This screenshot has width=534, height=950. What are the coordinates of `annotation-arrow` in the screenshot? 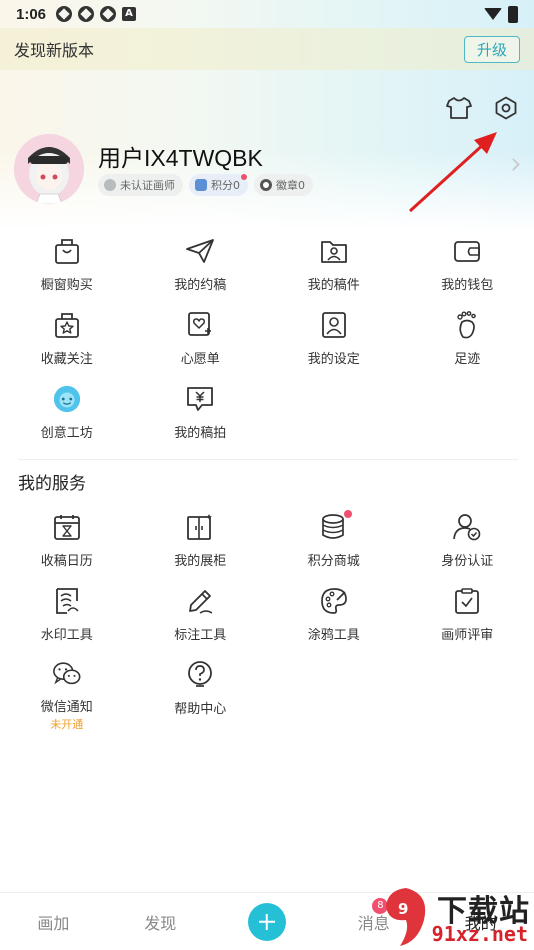 It's located at (452, 172).